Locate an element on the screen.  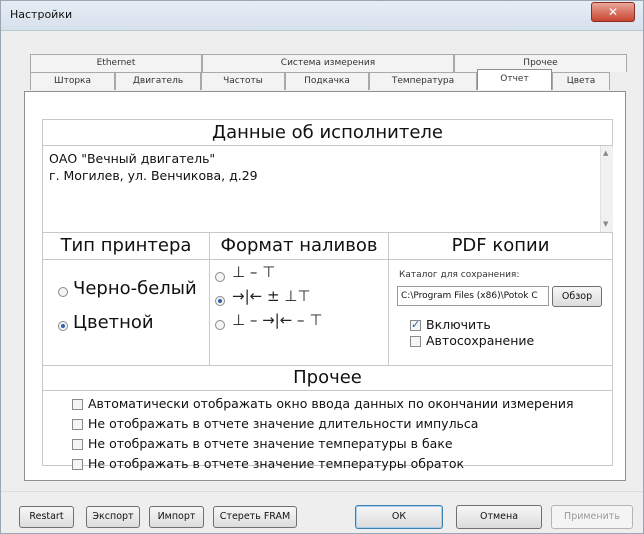
close-icon: ✕ is located at coordinates (613, 12).